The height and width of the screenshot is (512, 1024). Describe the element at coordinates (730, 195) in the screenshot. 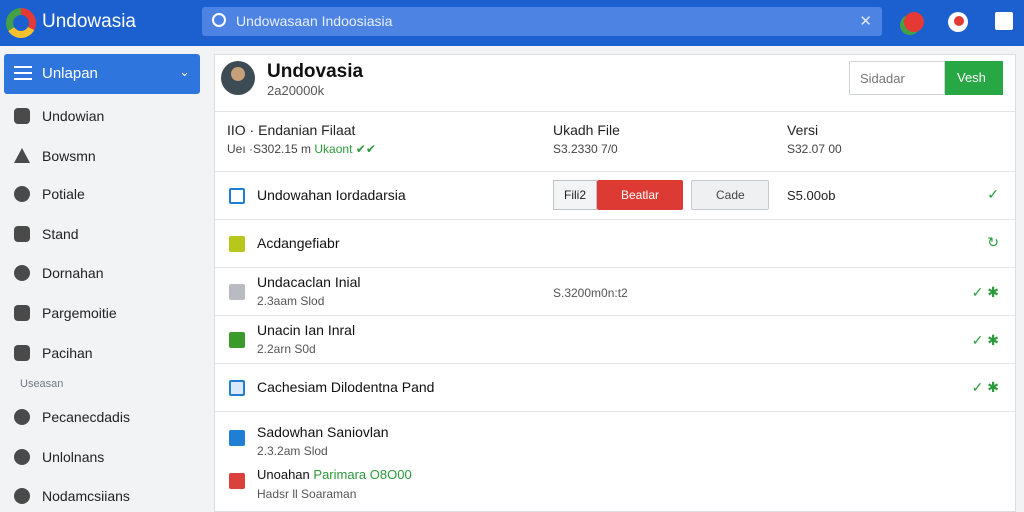

I see `code-button: Cade` at that location.